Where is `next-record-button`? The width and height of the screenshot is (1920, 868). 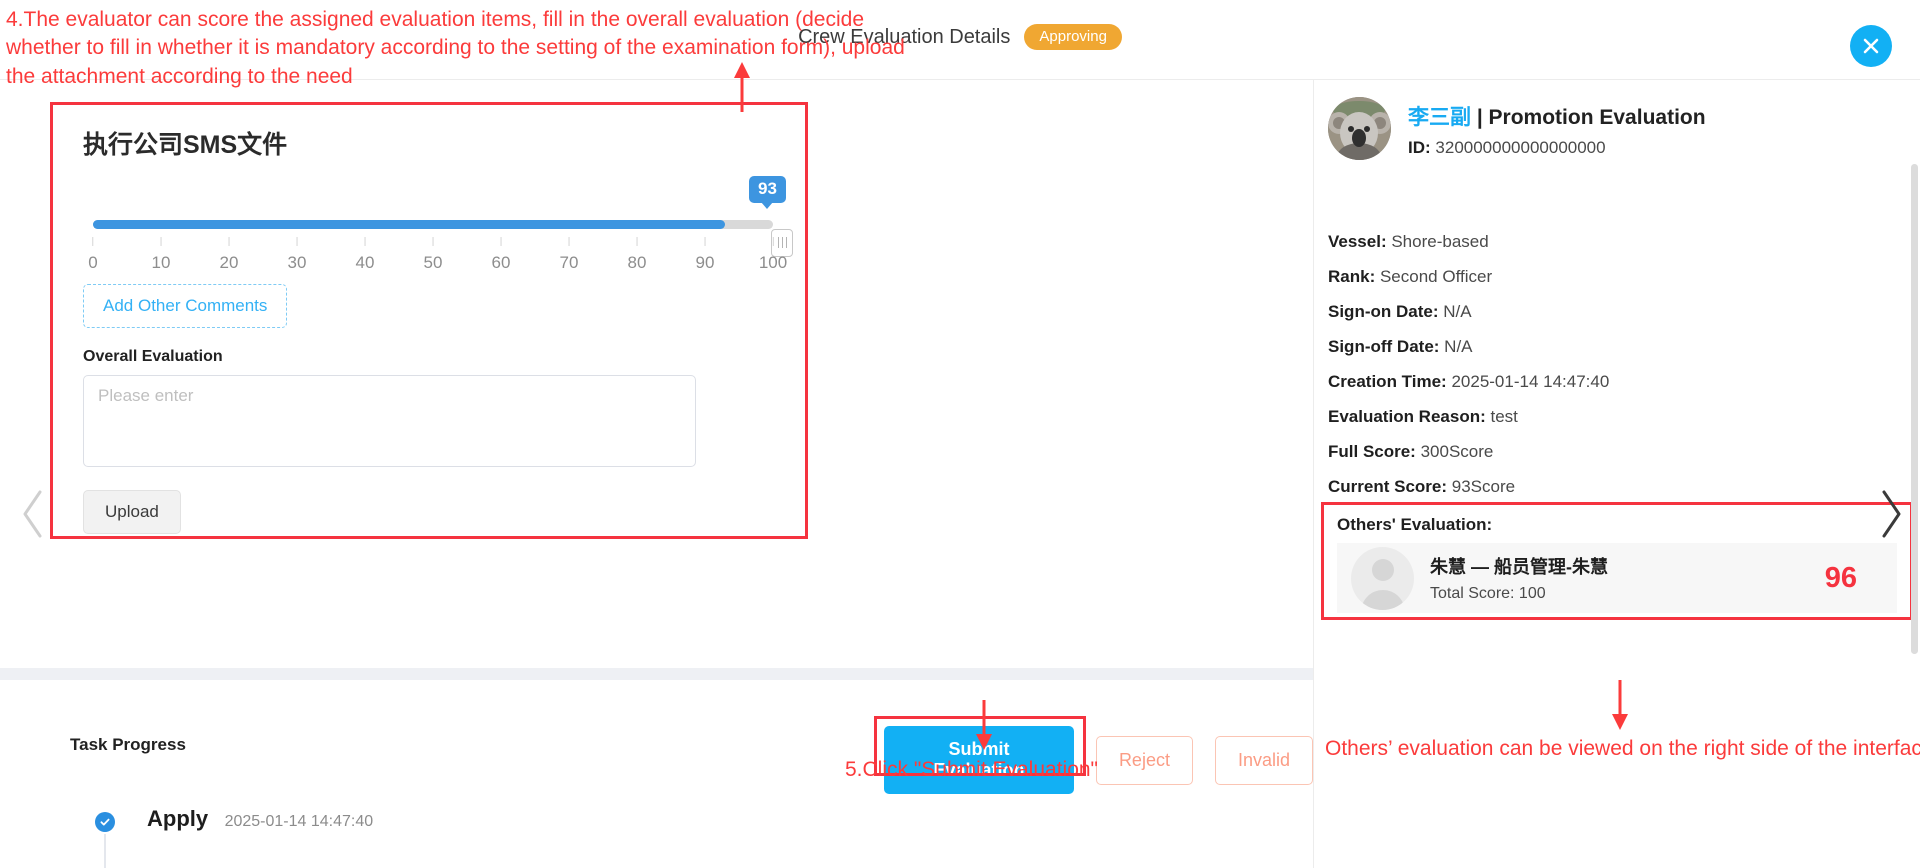
next-record-button is located at coordinates (1891, 516).